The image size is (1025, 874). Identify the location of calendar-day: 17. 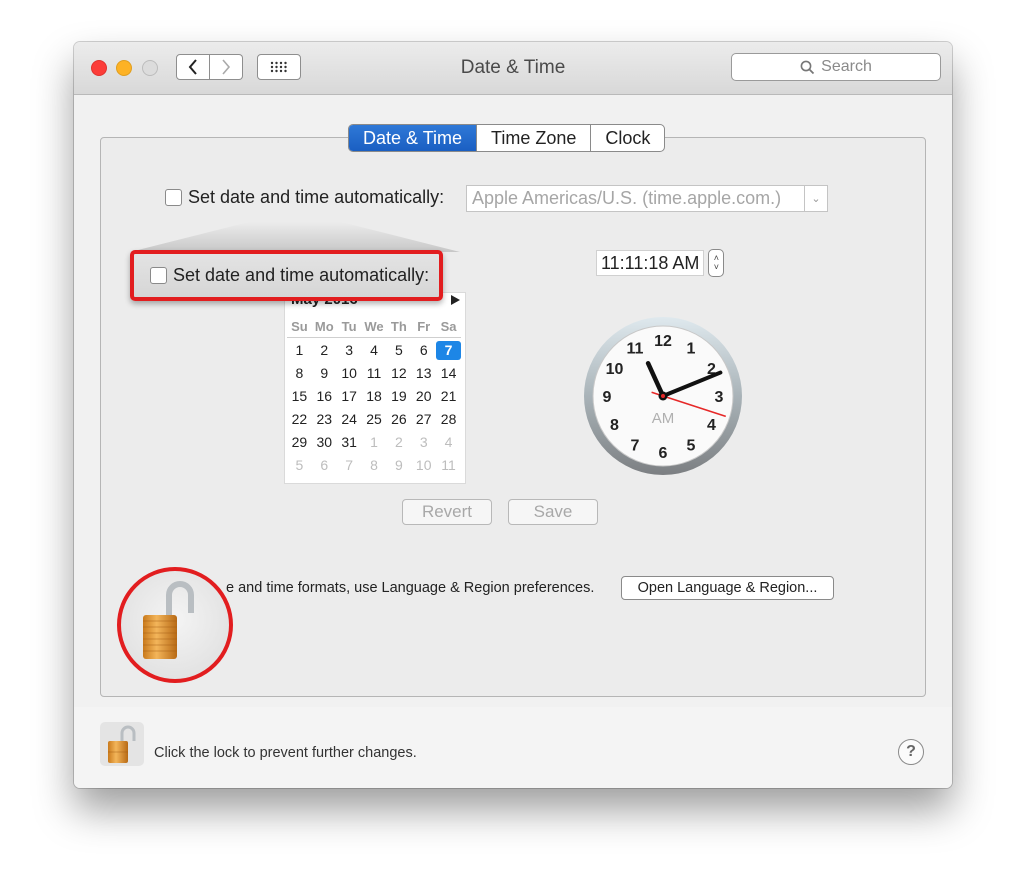
(349, 396).